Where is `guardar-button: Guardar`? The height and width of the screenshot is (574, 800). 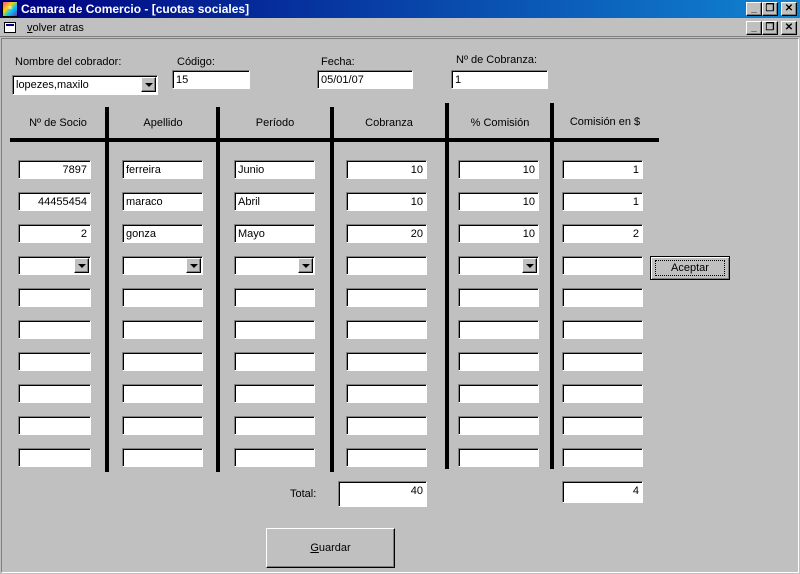
guardar-button: Guardar is located at coordinates (330, 548).